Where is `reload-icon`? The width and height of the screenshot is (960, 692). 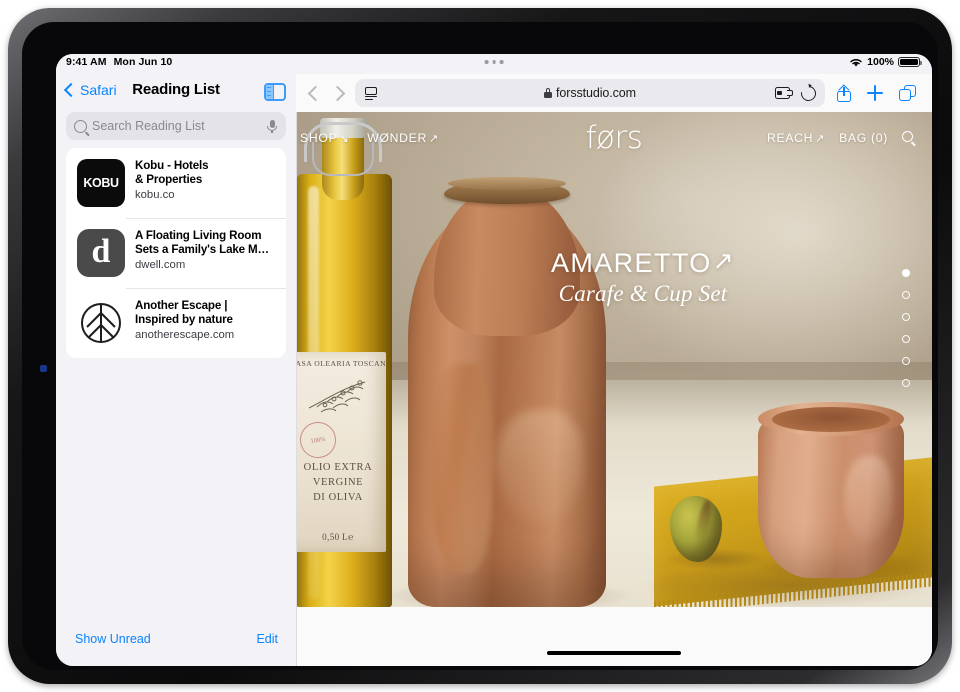
reload-icon is located at coordinates (808, 93).